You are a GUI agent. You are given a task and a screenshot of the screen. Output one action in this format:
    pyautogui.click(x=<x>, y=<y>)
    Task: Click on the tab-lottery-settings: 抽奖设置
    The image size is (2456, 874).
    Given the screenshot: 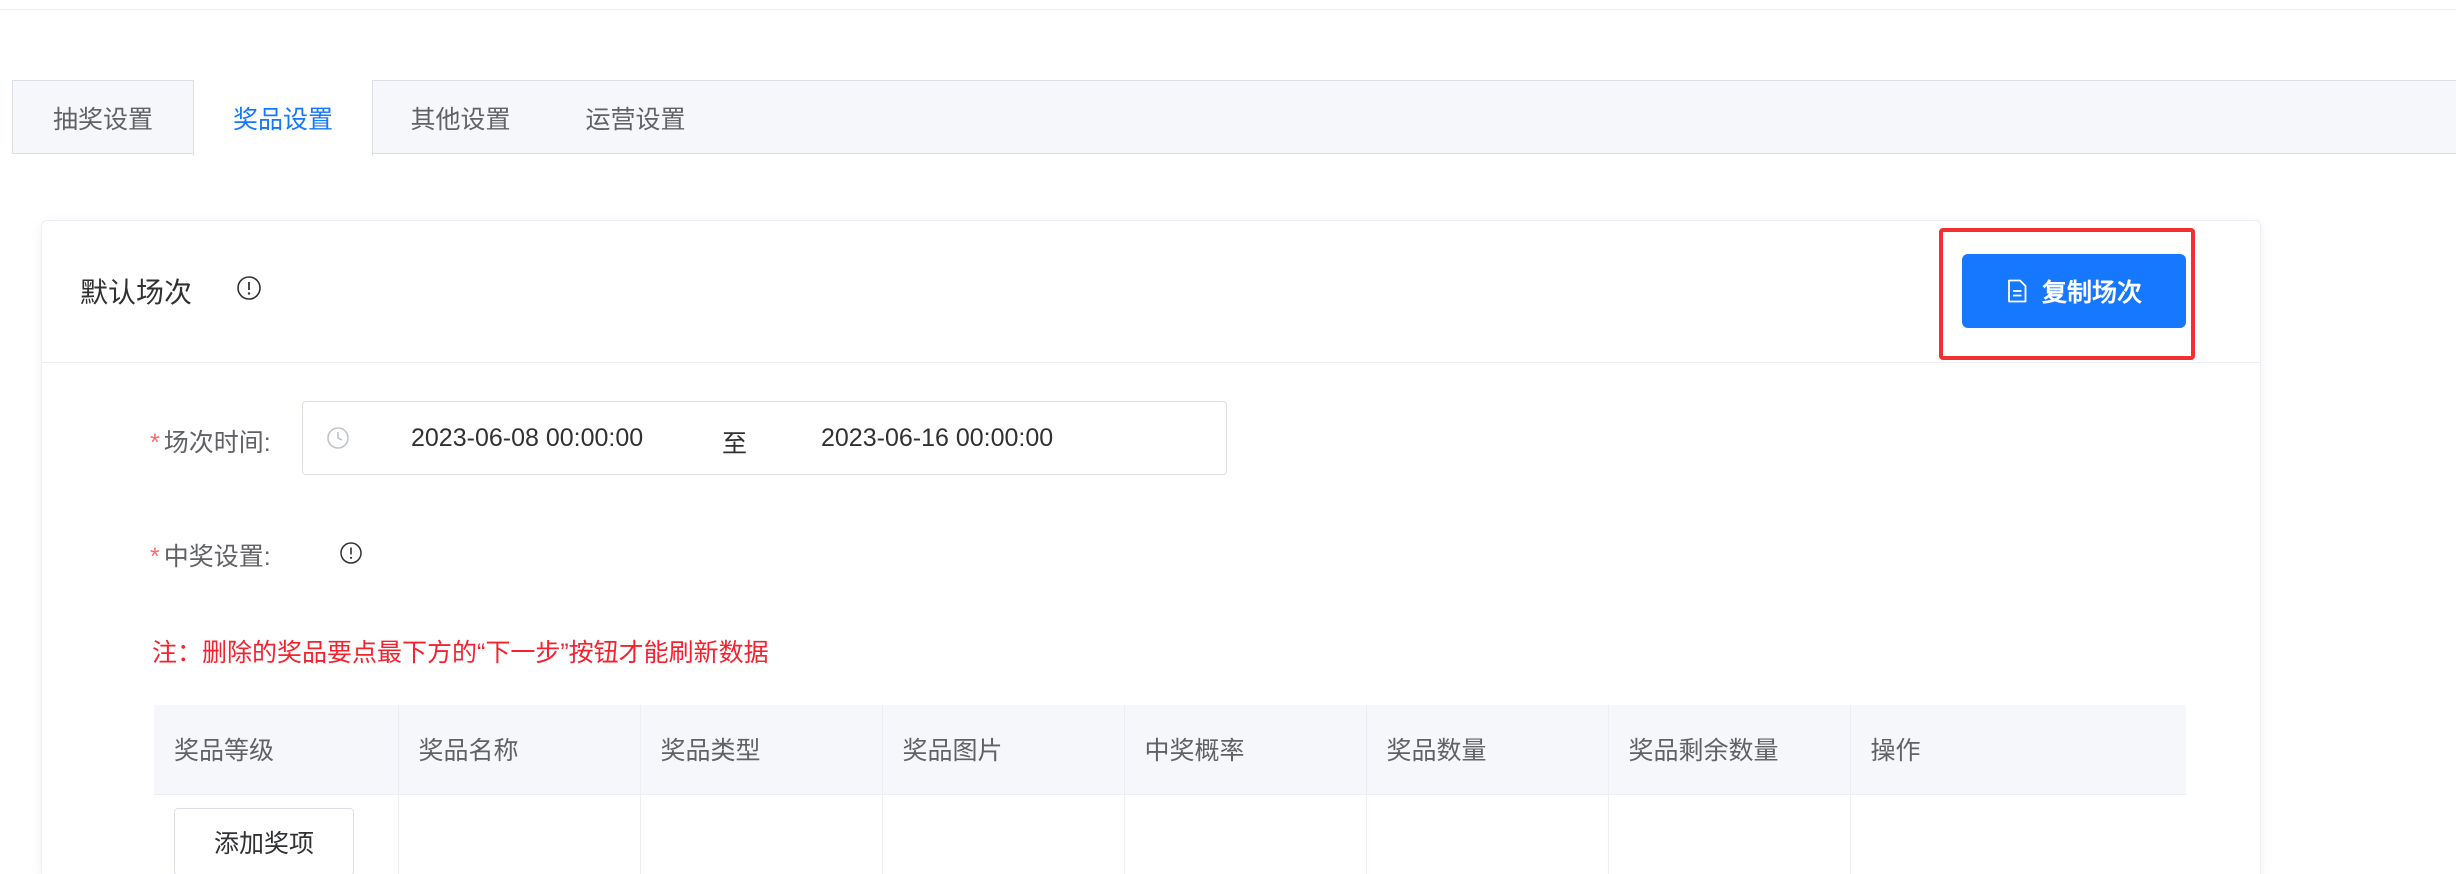 What is the action you would take?
    pyautogui.click(x=103, y=117)
    